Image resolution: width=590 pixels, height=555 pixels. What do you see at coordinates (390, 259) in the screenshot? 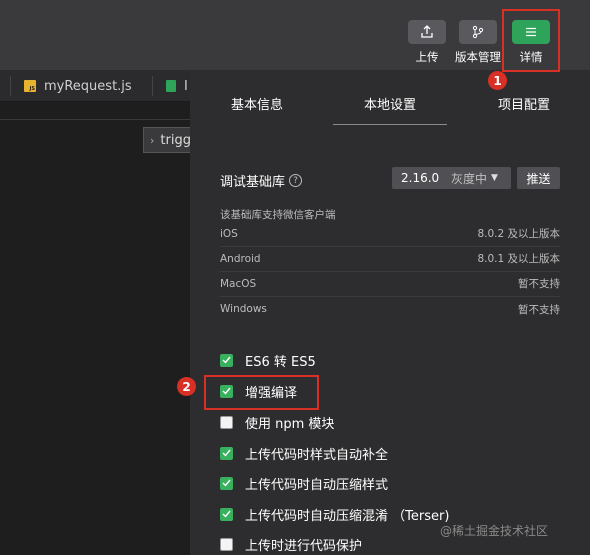
I see `support-row: Android 8.0.1 及以上版本` at bounding box center [390, 259].